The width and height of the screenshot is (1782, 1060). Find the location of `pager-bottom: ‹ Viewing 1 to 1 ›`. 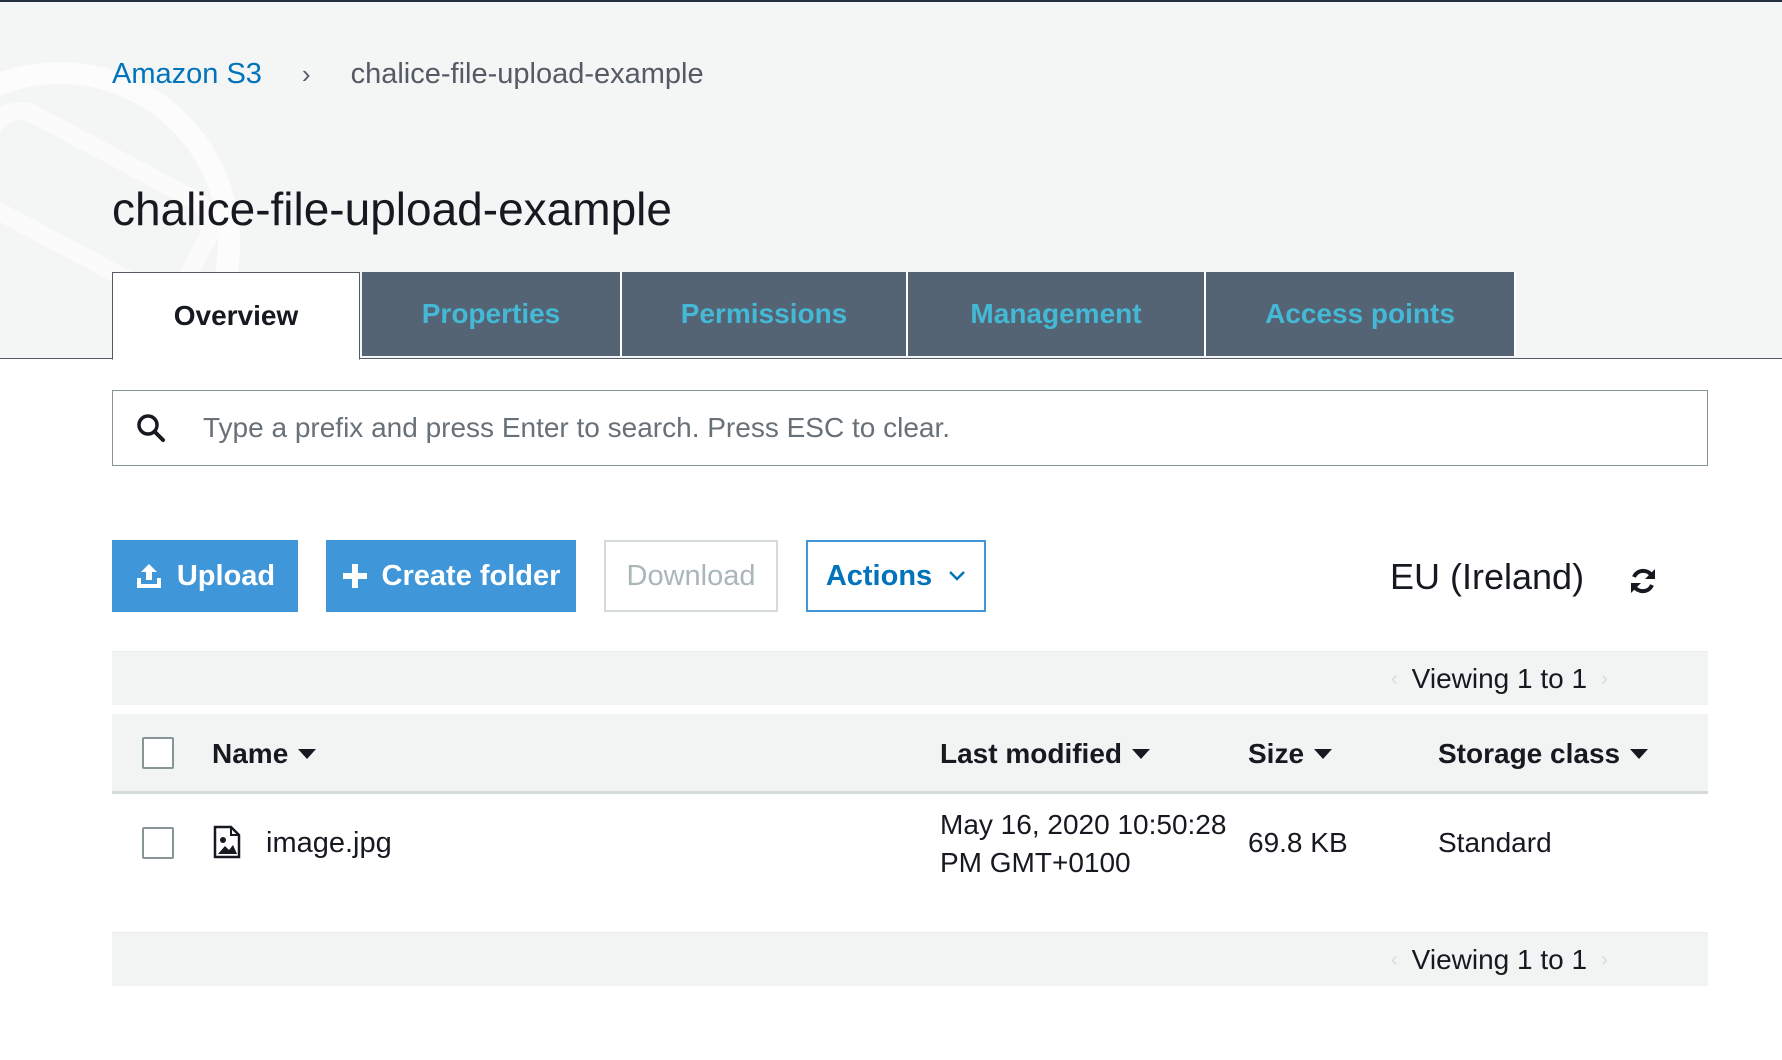

pager-bottom: ‹ Viewing 1 to 1 › is located at coordinates (1499, 960).